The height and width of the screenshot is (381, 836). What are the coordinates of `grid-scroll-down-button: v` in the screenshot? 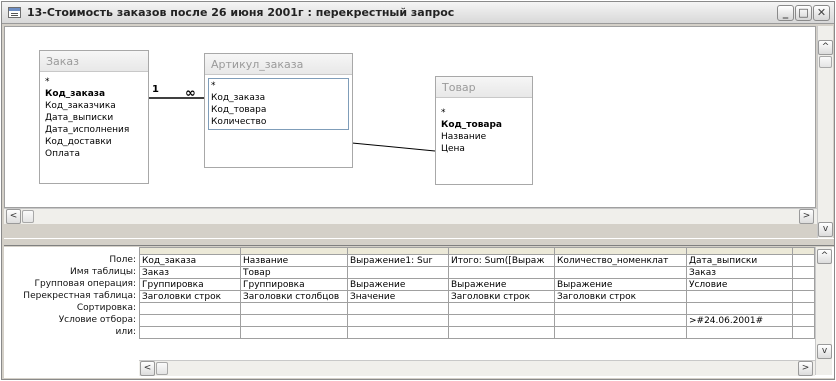 It's located at (824, 351).